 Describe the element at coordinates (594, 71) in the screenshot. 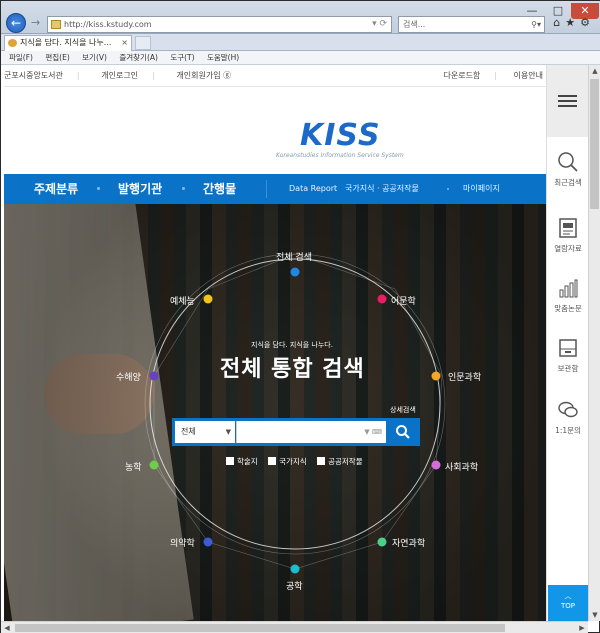

I see `scroll-up-arrow-icon: ▲` at that location.